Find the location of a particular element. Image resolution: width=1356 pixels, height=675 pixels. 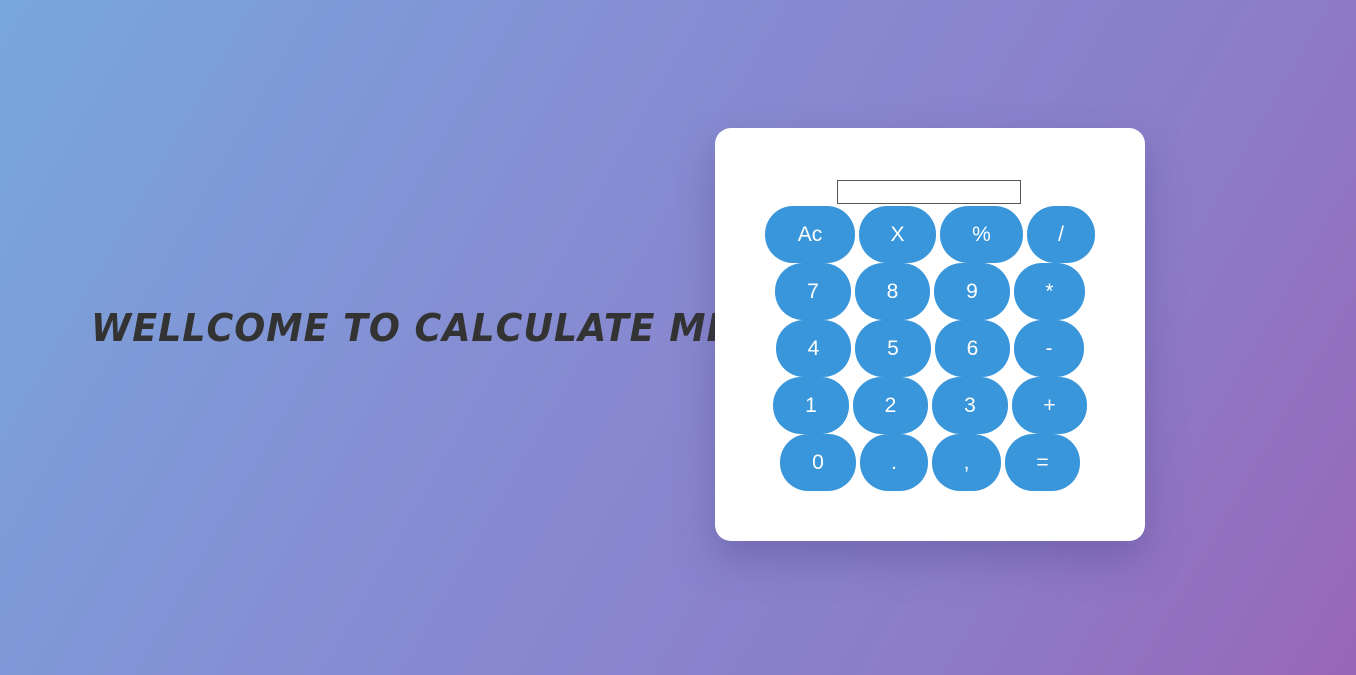

percent-button: % is located at coordinates (981, 234).